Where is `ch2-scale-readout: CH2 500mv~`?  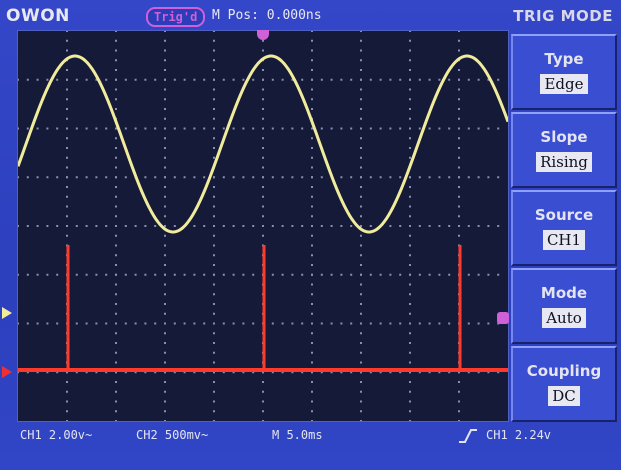 ch2-scale-readout: CH2 500mv~ is located at coordinates (172, 435).